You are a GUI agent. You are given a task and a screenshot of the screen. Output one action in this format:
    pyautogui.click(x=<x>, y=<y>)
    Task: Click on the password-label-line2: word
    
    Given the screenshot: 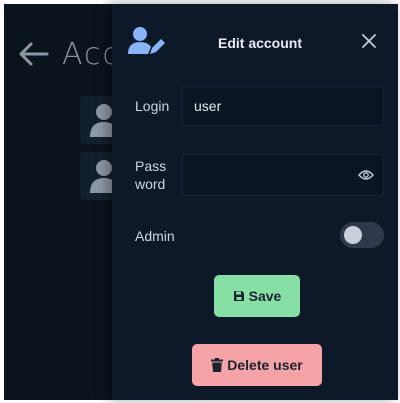 What is the action you would take?
    pyautogui.click(x=150, y=184)
    